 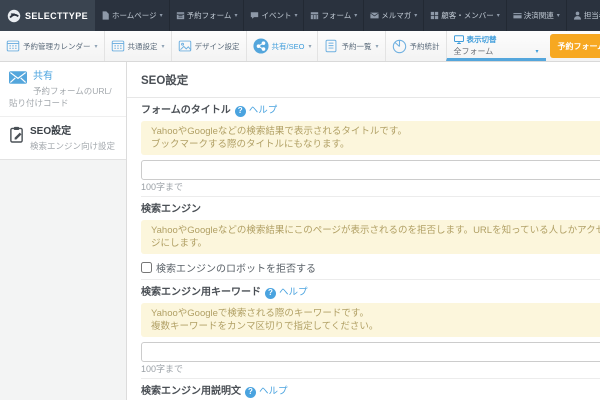 I want to click on page-icon, so click(x=105, y=15).